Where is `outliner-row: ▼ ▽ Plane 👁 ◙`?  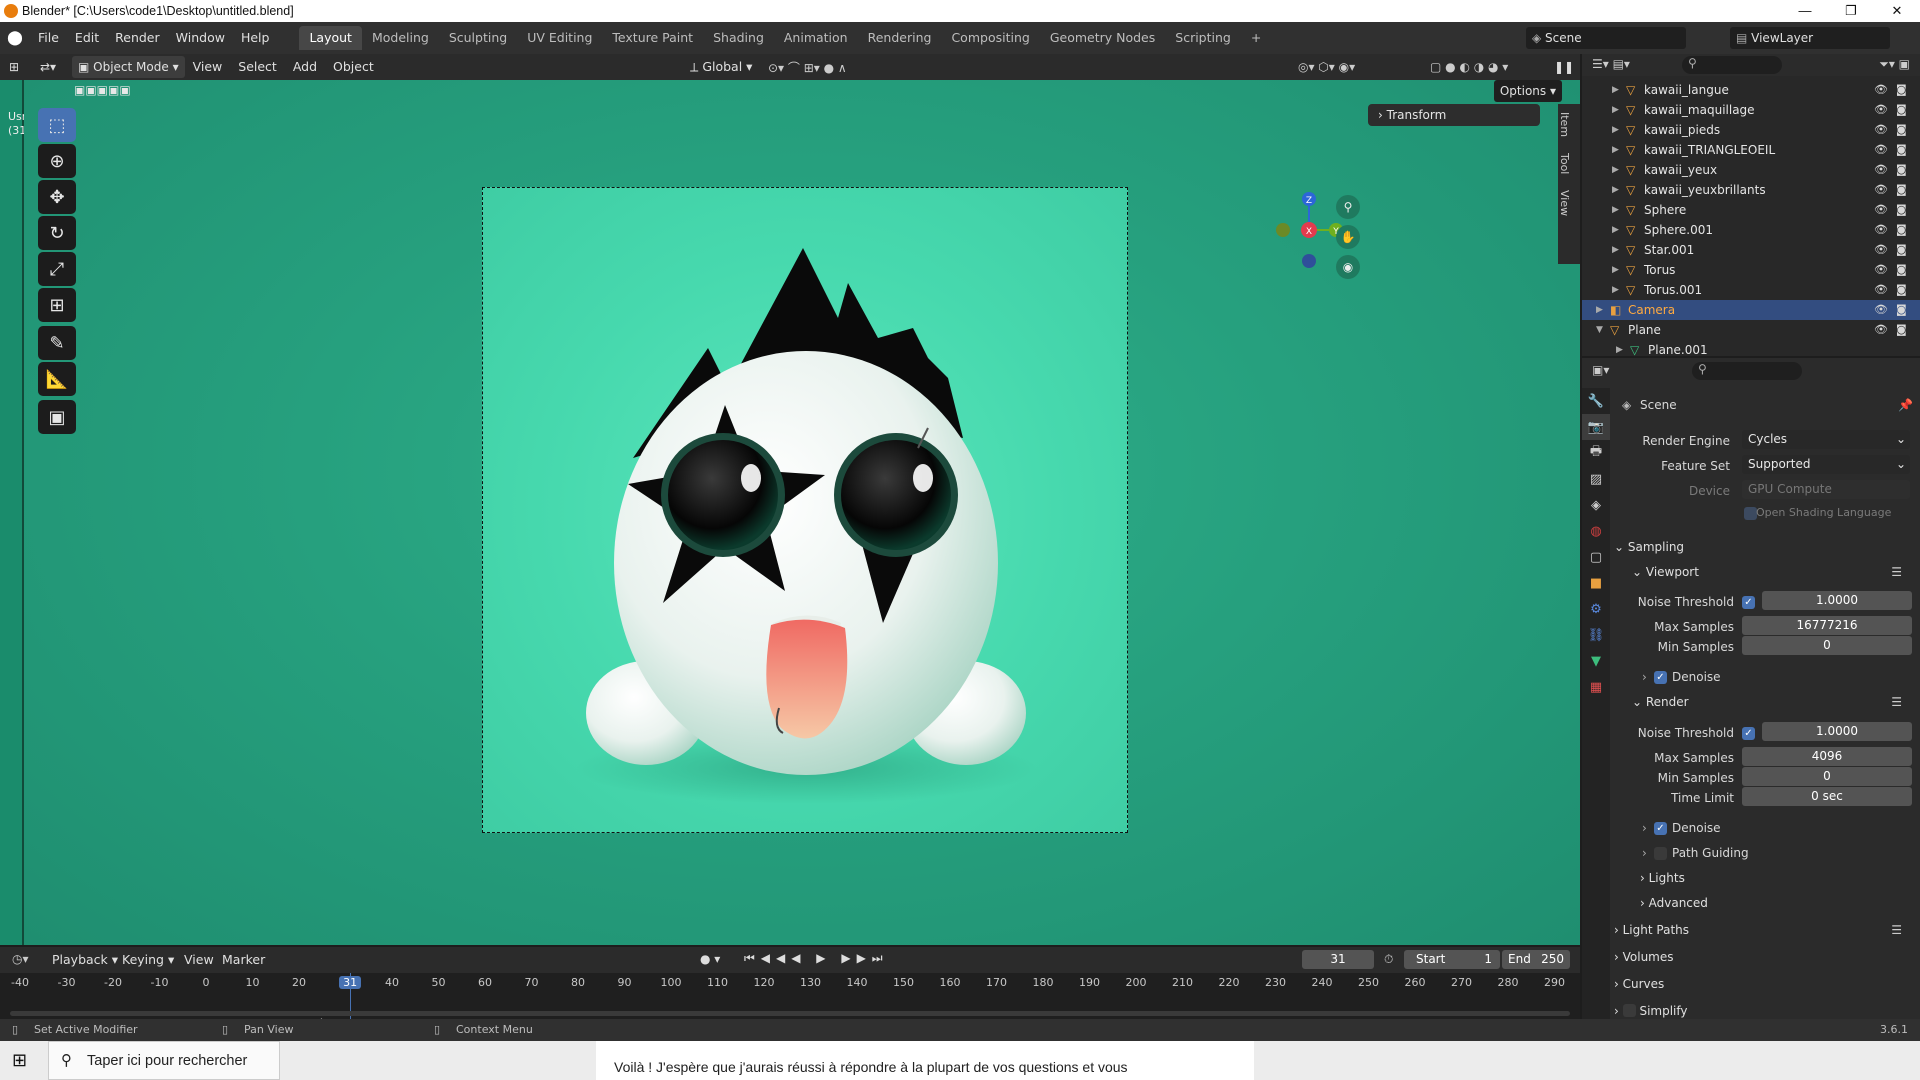
outliner-row: ▼ ▽ Plane 👁 ◙ is located at coordinates (1751, 330).